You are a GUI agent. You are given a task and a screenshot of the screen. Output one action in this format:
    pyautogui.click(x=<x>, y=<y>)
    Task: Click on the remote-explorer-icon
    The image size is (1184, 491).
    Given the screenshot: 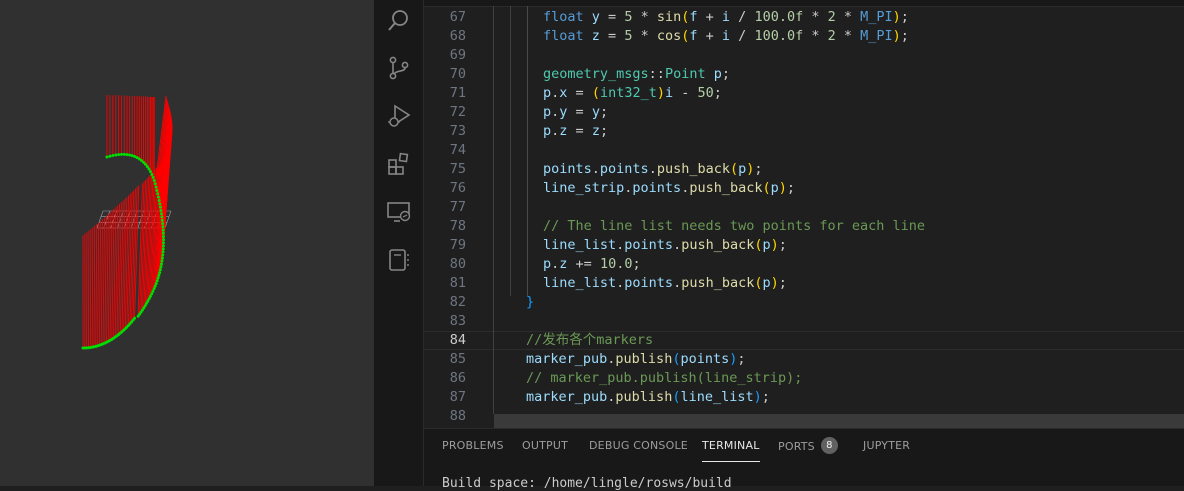 What is the action you would take?
    pyautogui.click(x=399, y=212)
    